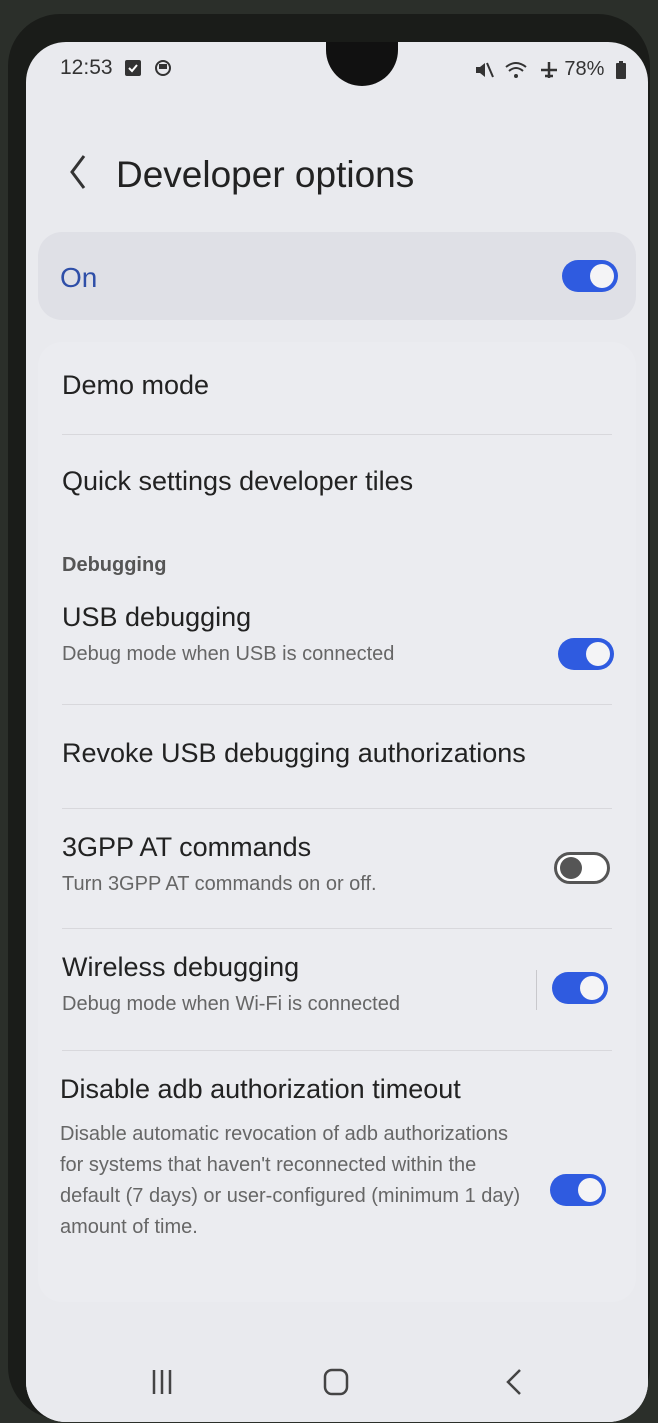  Describe the element at coordinates (181, 967) in the screenshot. I see `wireless-debugging-title: Wireless debugging` at that location.